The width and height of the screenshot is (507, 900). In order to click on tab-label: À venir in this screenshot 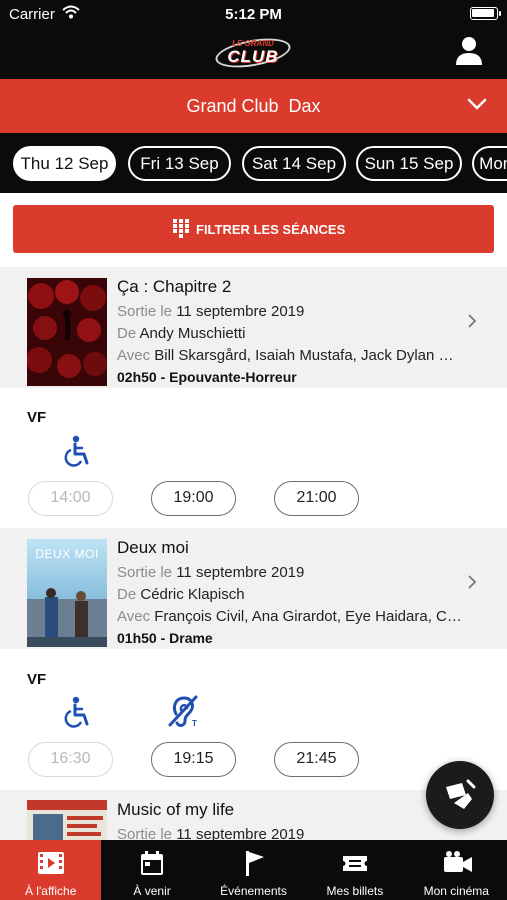, I will do `click(152, 891)`.